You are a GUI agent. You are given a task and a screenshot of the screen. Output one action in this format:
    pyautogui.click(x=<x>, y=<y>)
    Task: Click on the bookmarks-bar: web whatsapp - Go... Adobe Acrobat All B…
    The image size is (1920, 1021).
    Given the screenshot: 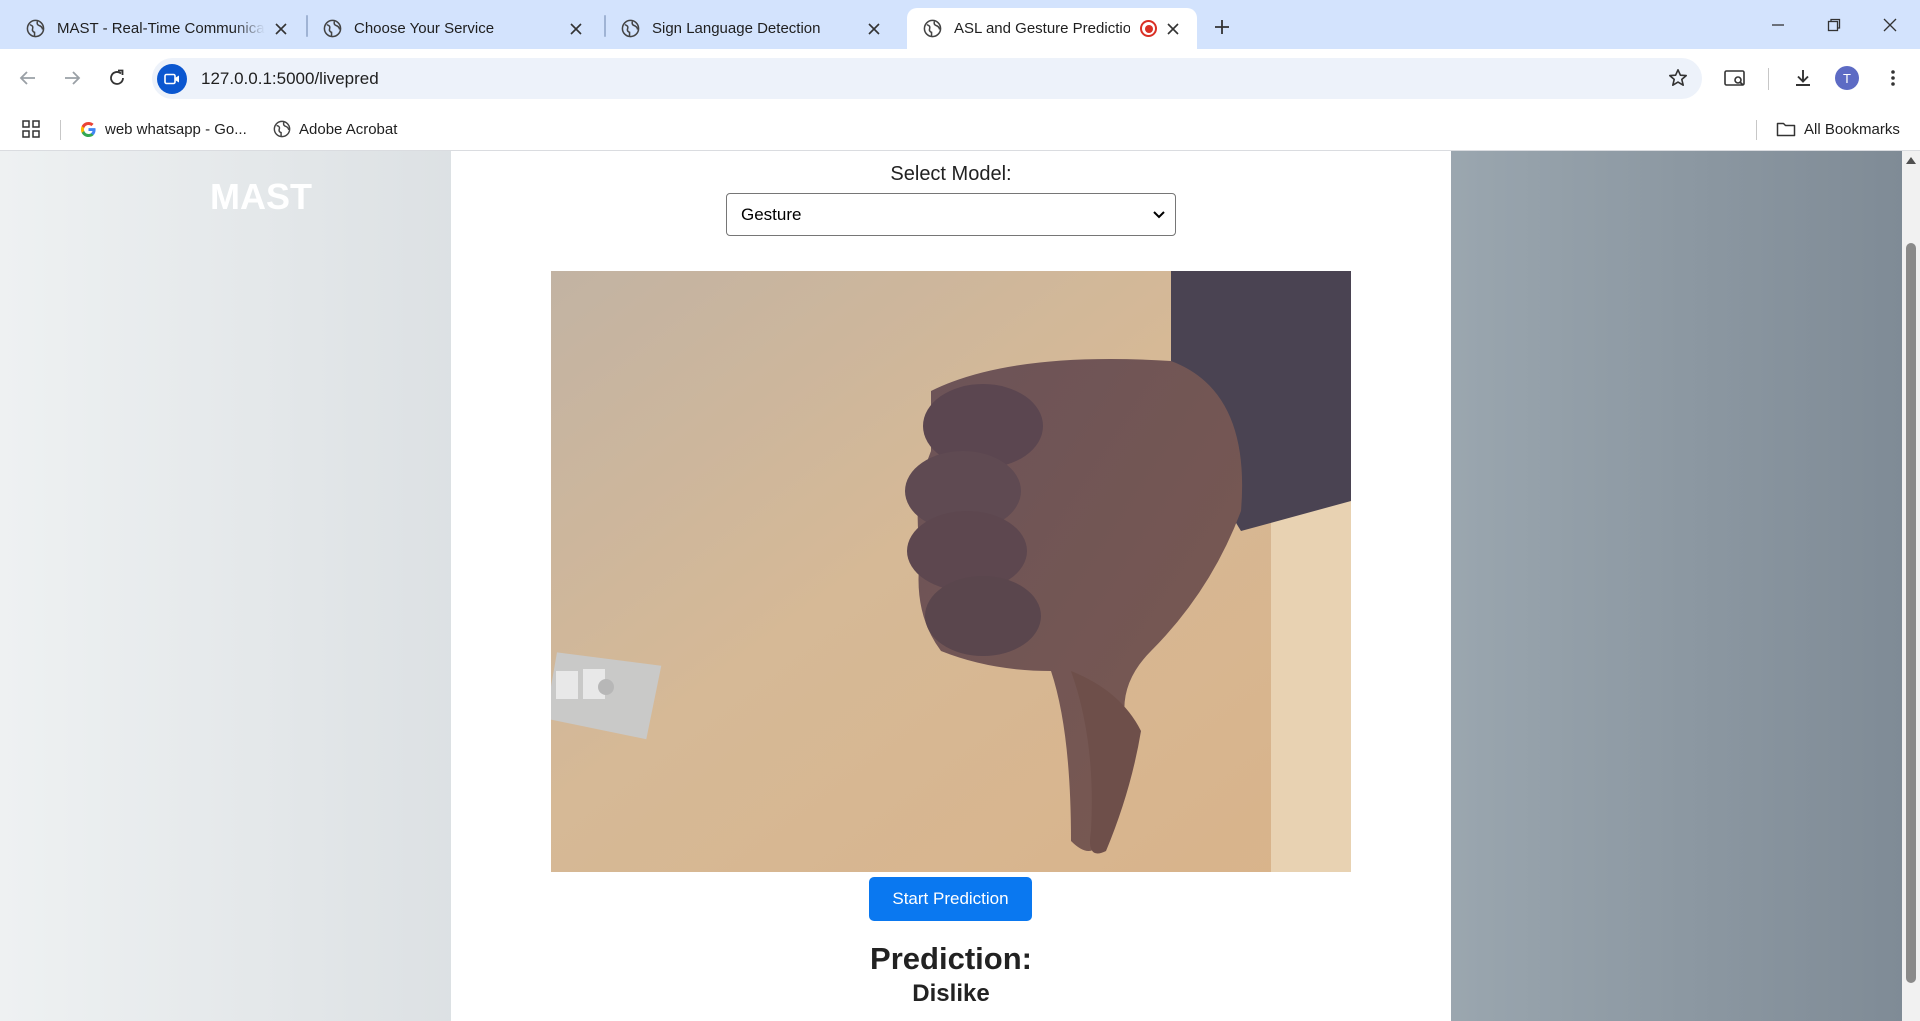 What is the action you would take?
    pyautogui.click(x=960, y=129)
    